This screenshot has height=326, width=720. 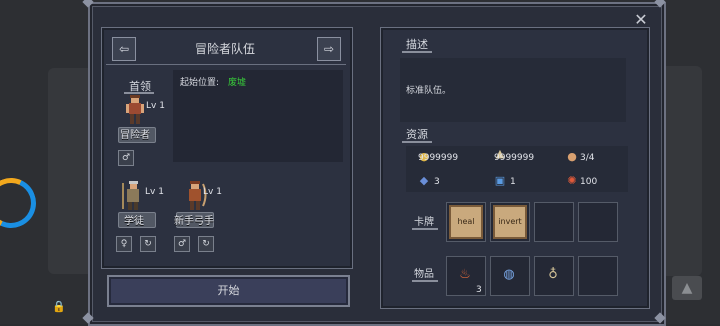 I want to click on invert-card-icon: invert, so click(x=510, y=222).